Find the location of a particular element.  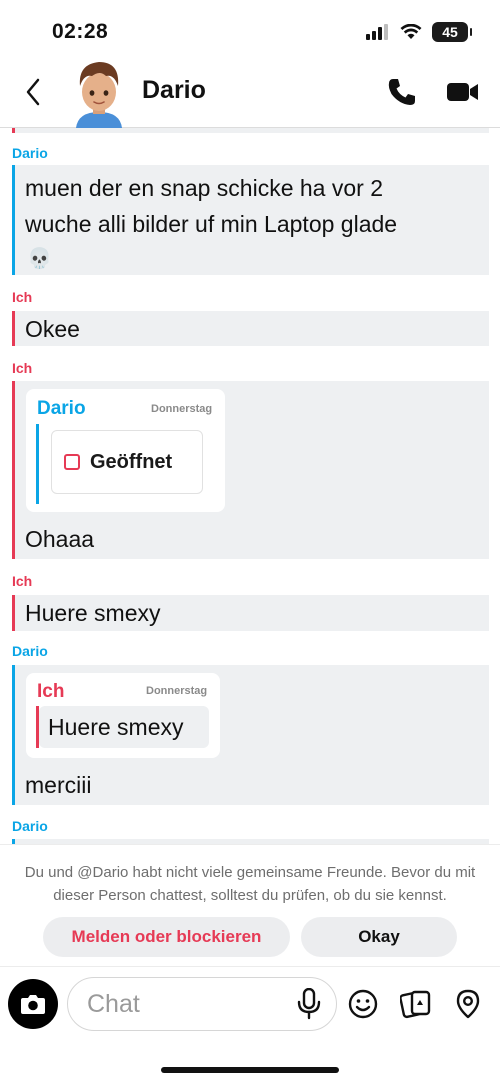

battery-icon: 45 is located at coordinates (452, 32).